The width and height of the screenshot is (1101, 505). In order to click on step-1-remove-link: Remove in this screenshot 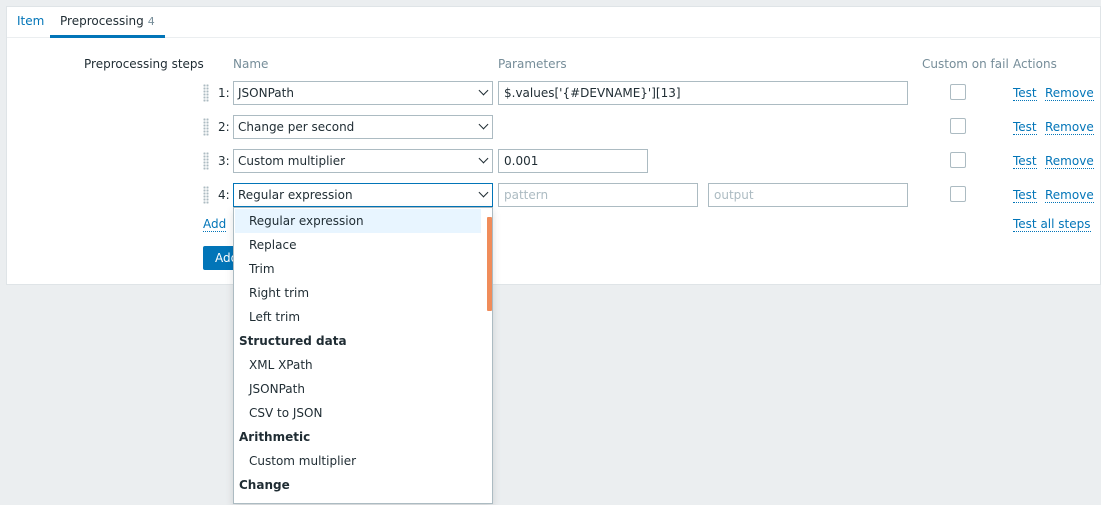, I will do `click(1069, 94)`.